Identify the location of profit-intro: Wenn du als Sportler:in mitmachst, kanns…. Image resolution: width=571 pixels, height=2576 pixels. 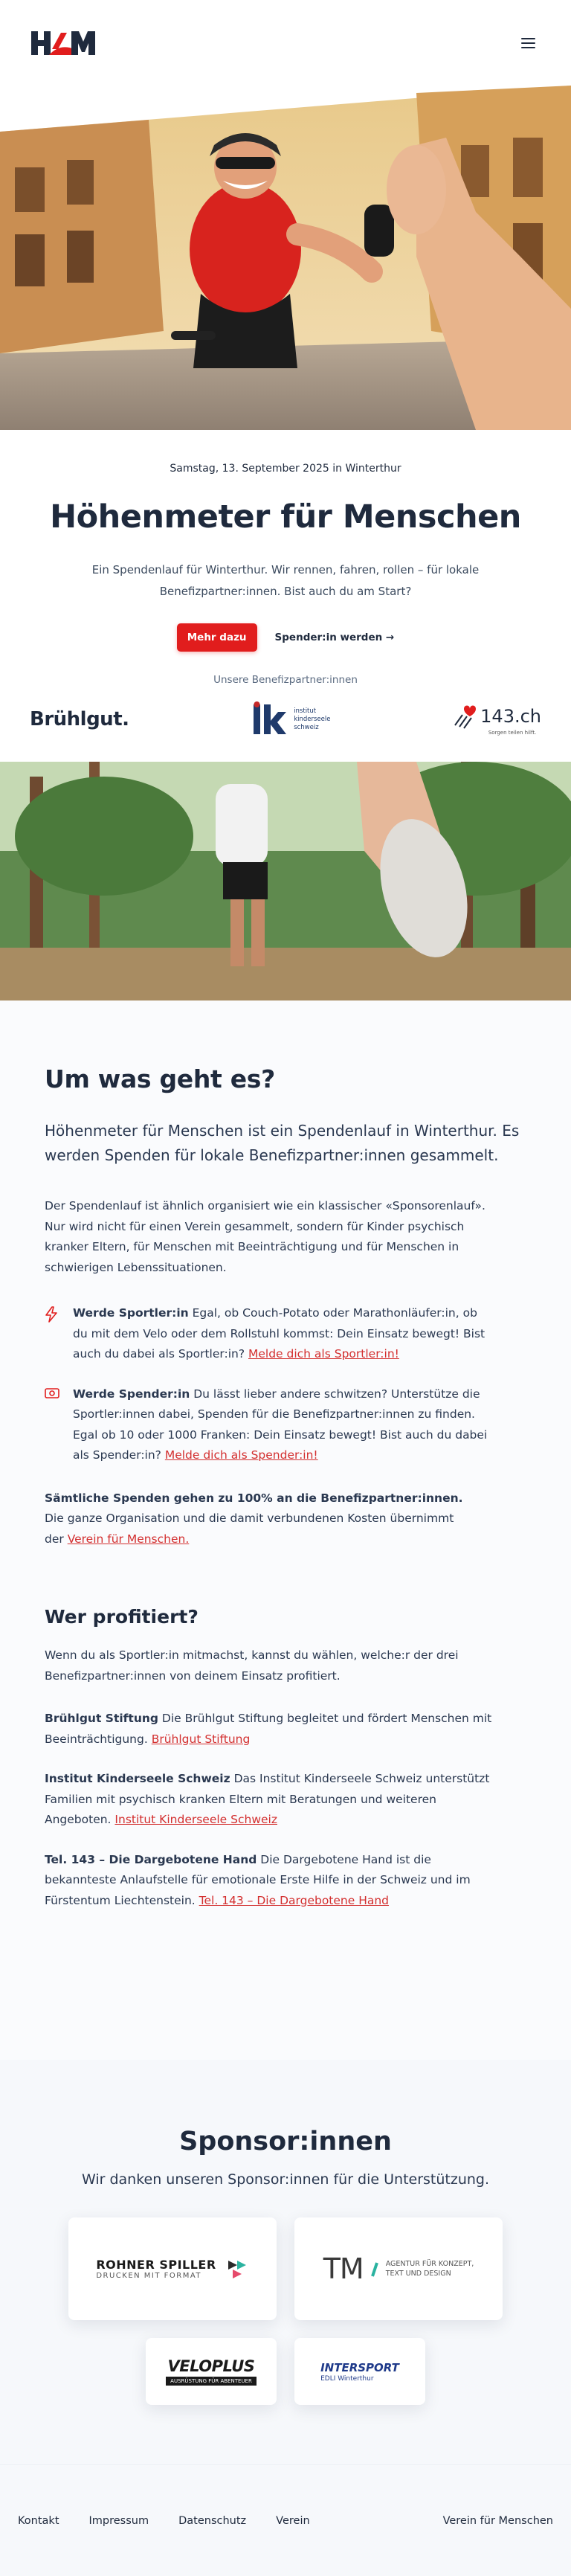
(252, 1665).